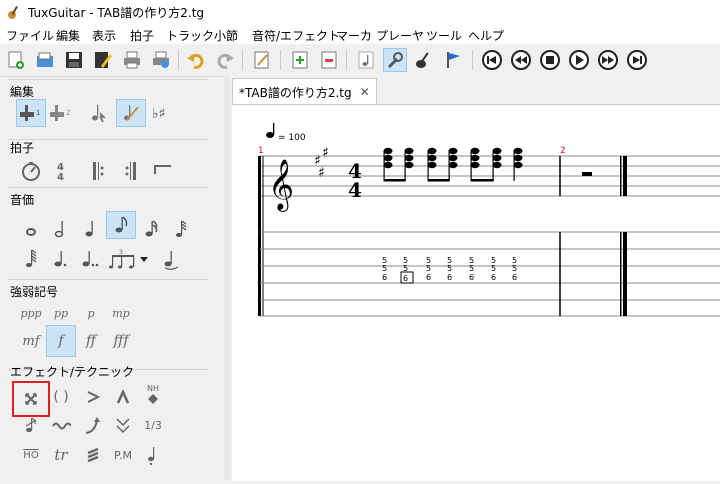 The image size is (720, 484). Describe the element at coordinates (424, 60) in the screenshot. I see `guitar-settings-icon` at that location.